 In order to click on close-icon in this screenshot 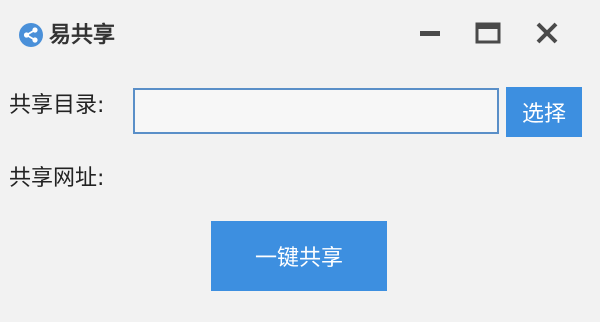, I will do `click(547, 35)`.